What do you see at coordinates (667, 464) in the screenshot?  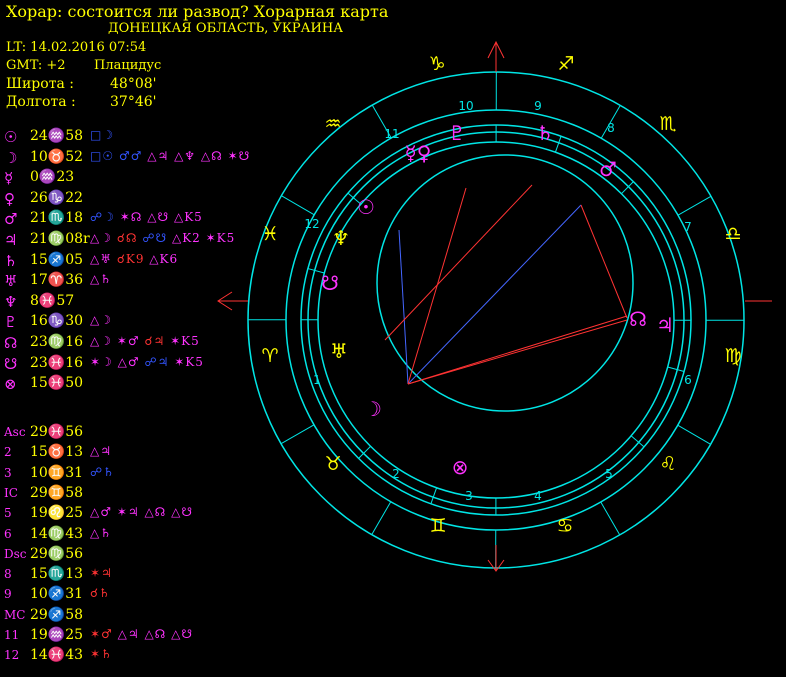 I see `sign-glyph: ♌` at bounding box center [667, 464].